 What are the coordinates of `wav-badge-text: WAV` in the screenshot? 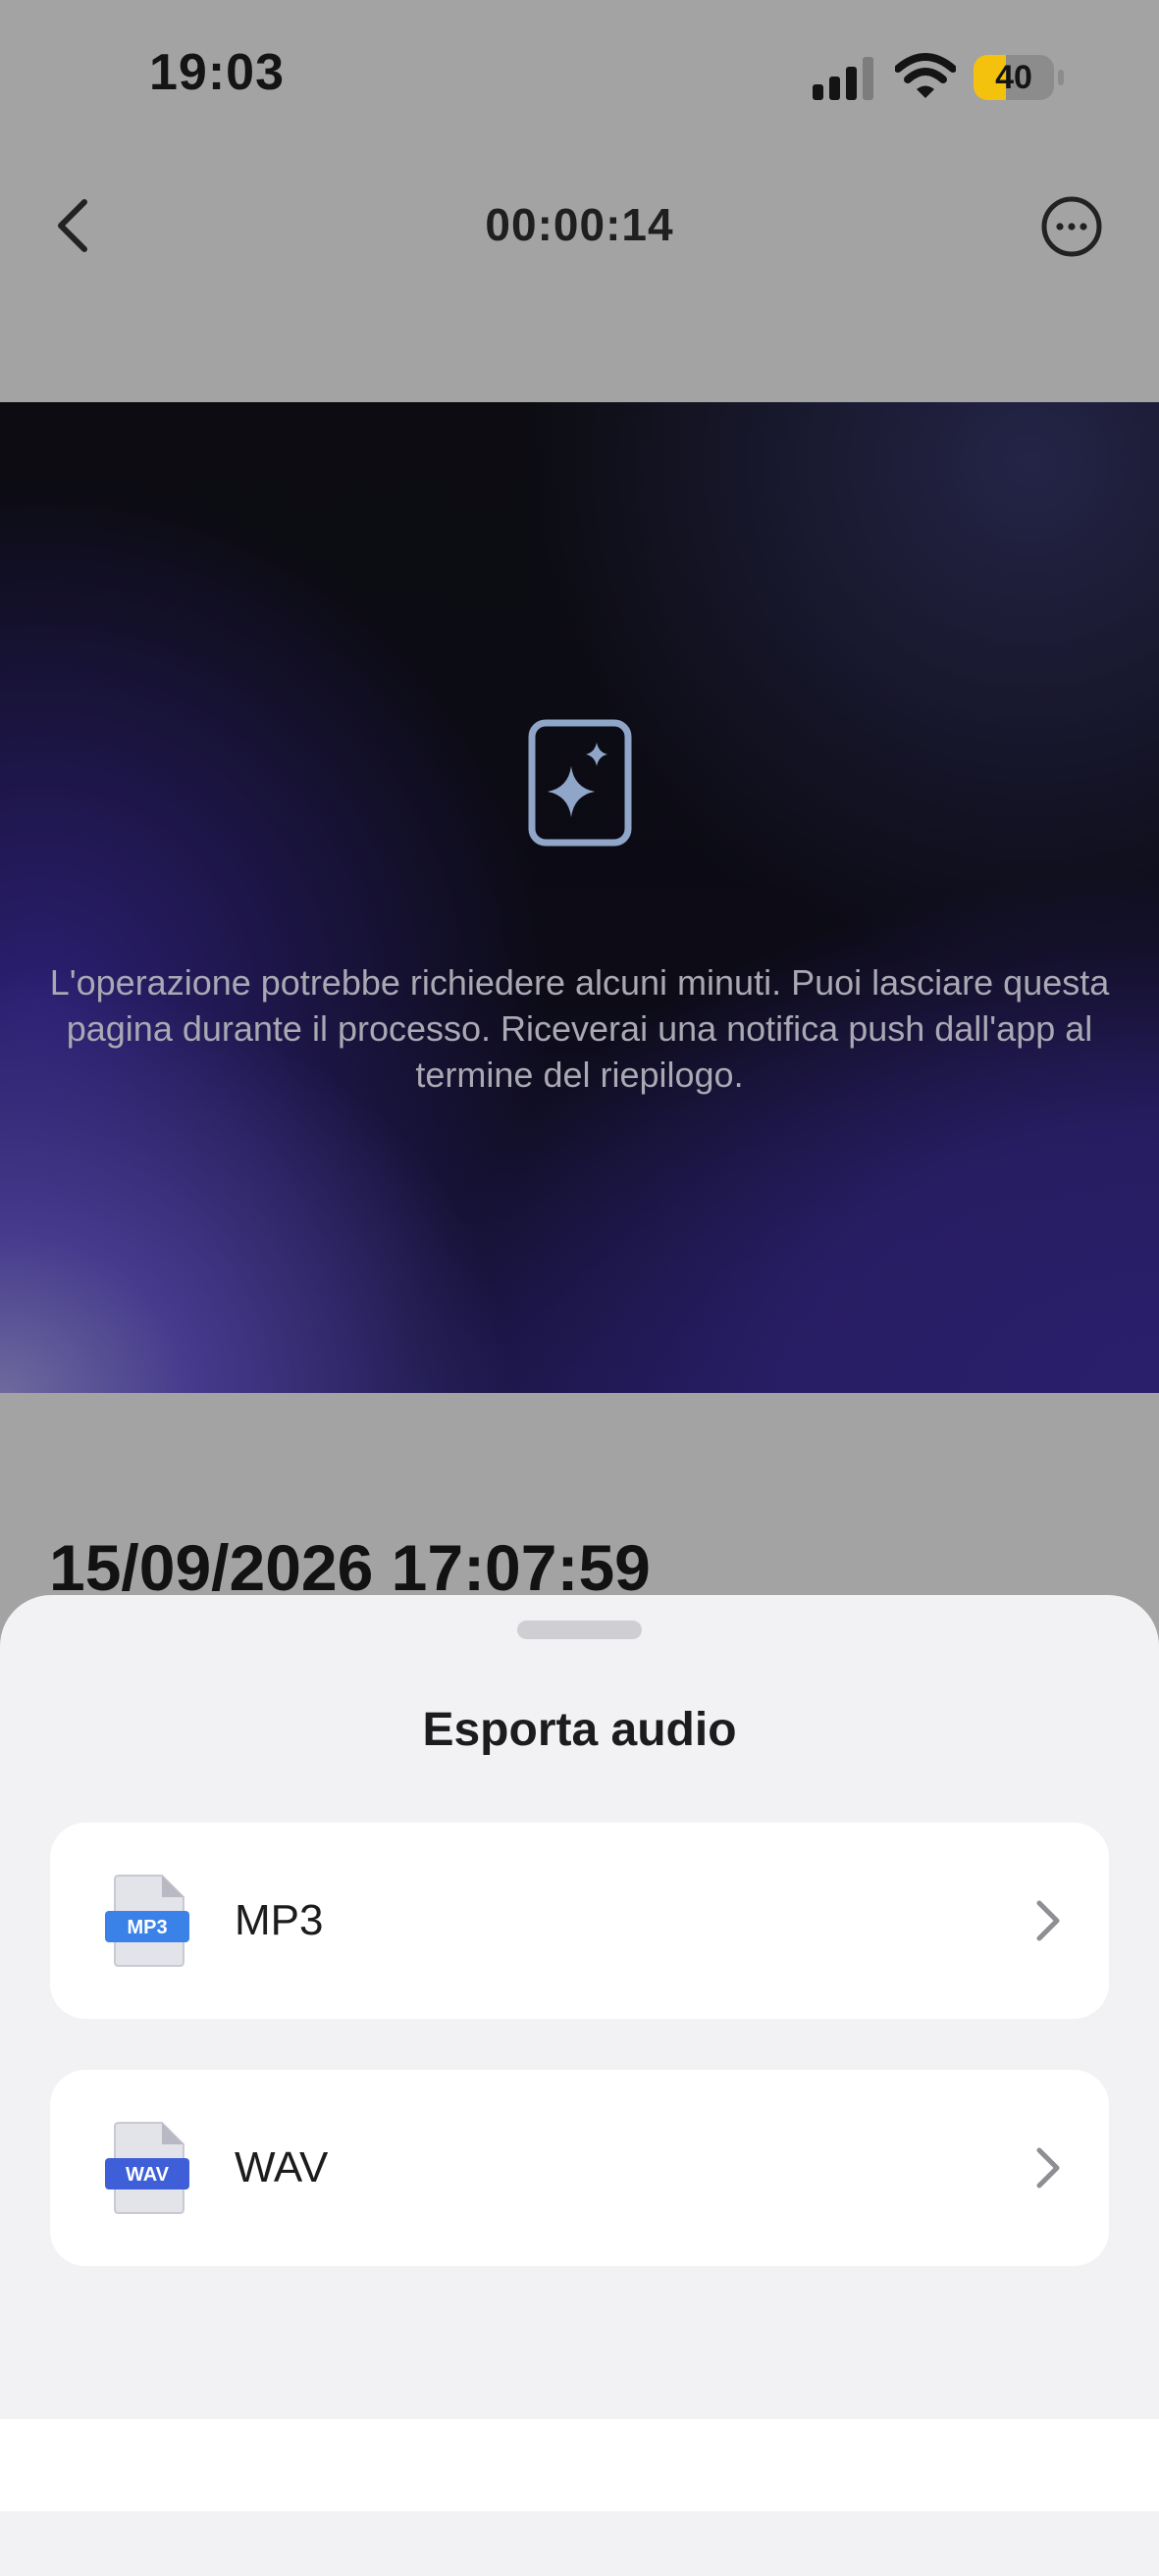 It's located at (148, 2175).